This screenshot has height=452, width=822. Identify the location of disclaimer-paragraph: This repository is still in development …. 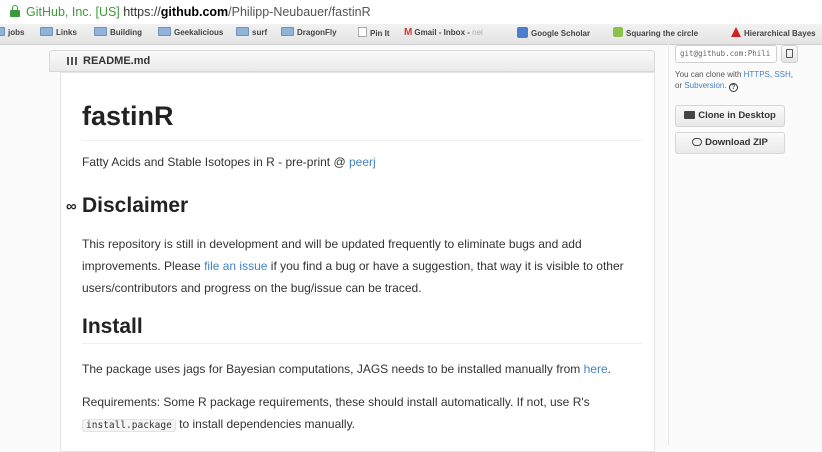
(353, 266).